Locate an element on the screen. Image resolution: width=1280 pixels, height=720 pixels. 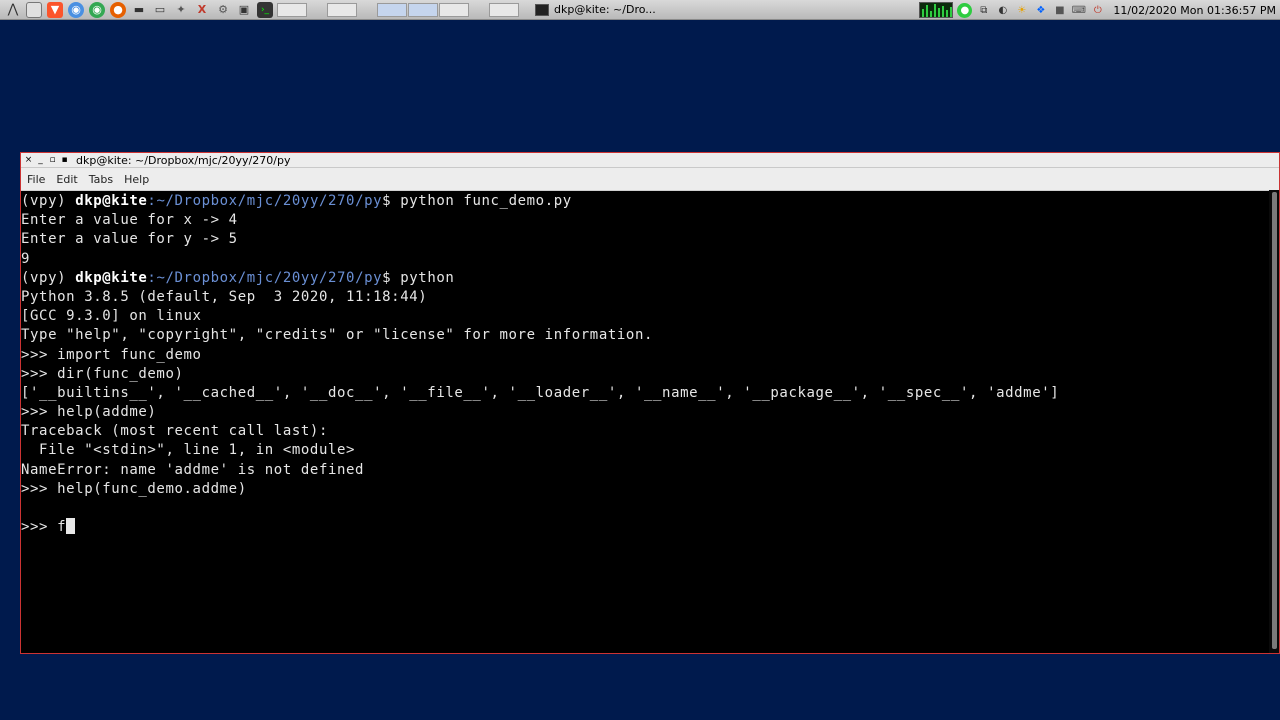
menu-edit: Edit is located at coordinates (66, 179).